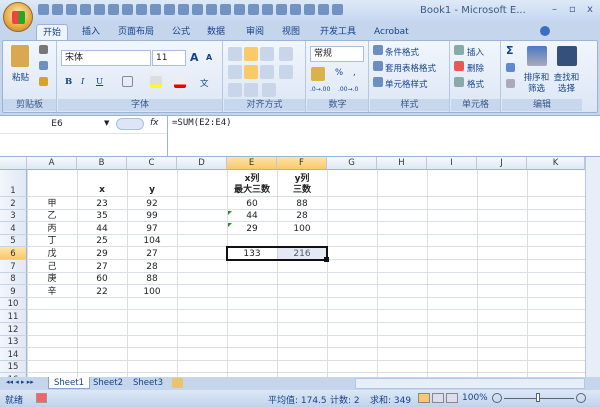  Describe the element at coordinates (154, 123) in the screenshot. I see `insert-function-button: fx` at that location.